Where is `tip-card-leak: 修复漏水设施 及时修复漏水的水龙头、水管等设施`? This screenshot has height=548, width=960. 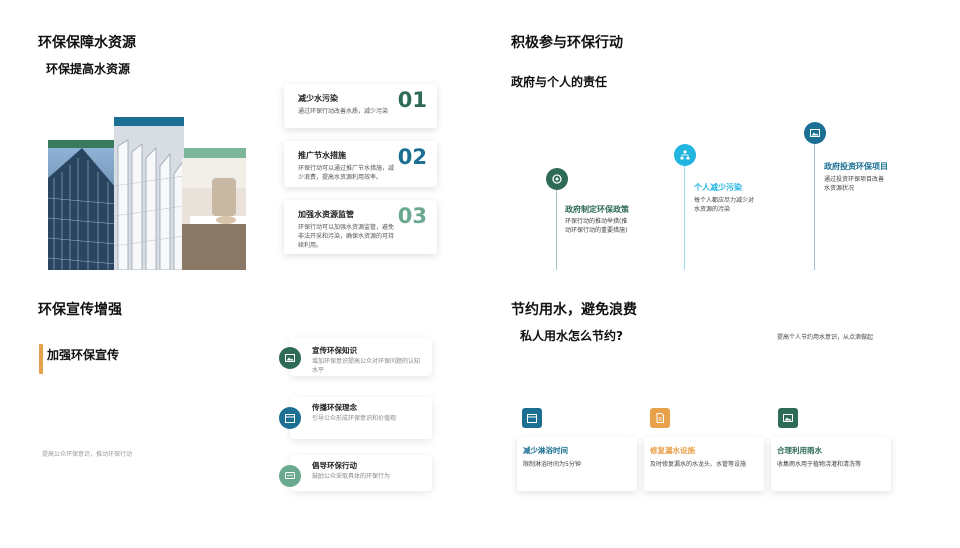
tip-card-leak: 修复漏水设施 及时修复漏水的水龙头、水管等设施 is located at coordinates (704, 464).